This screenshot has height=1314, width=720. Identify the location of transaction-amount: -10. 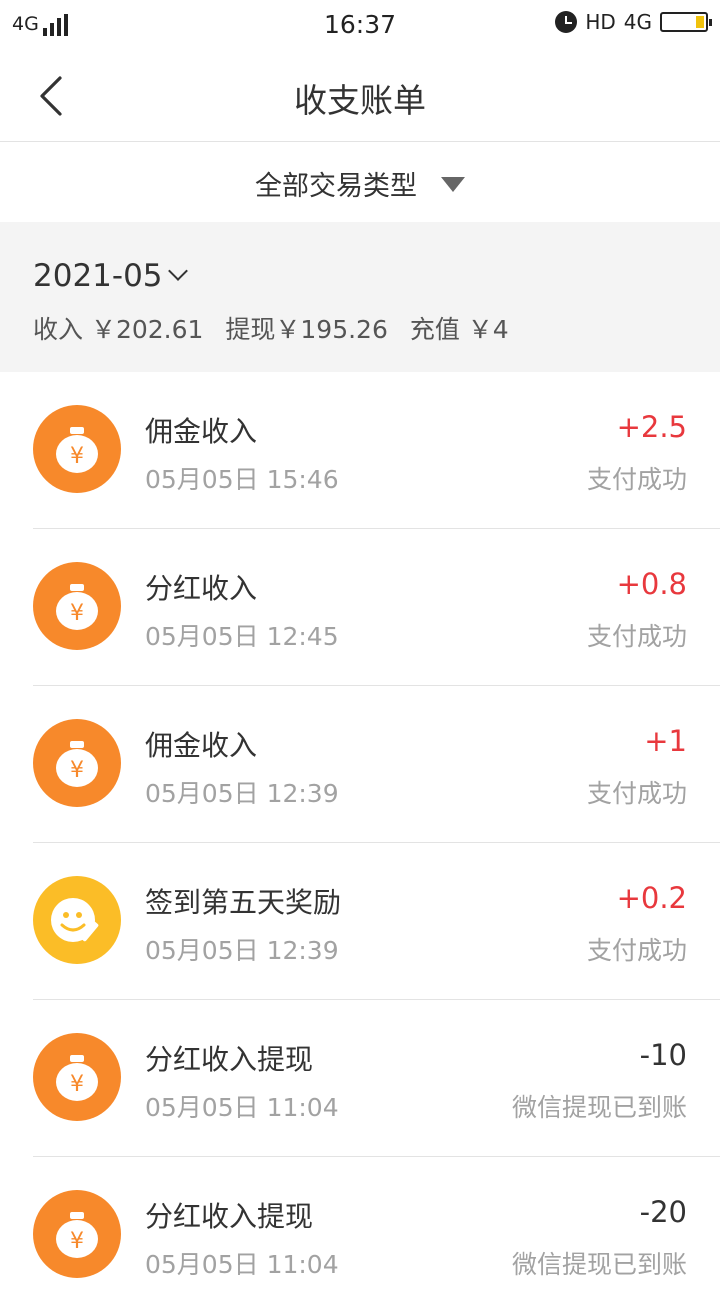
(663, 1055).